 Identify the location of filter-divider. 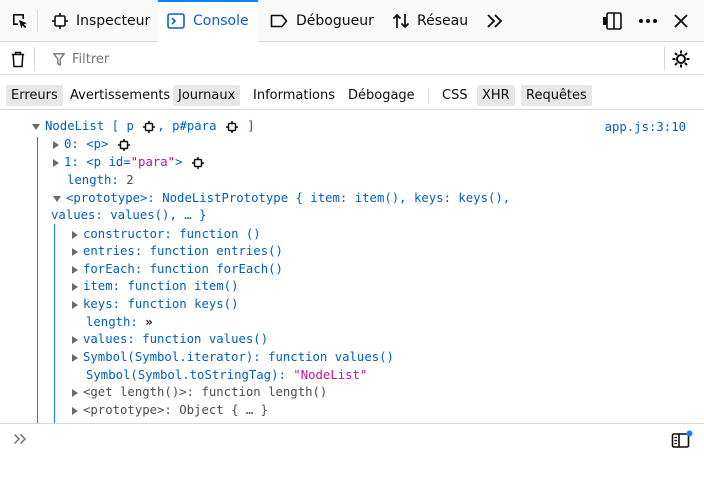
(34, 59).